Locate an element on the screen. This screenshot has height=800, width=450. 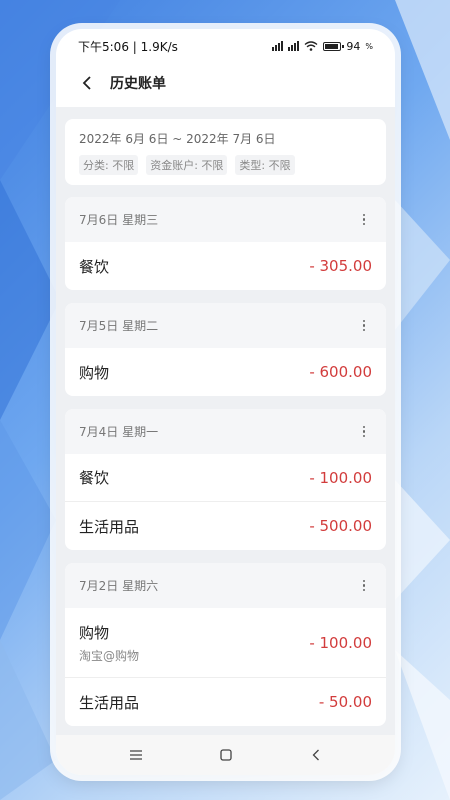
entry-text: 购物 淘宝@购物 is located at coordinates (109, 643).